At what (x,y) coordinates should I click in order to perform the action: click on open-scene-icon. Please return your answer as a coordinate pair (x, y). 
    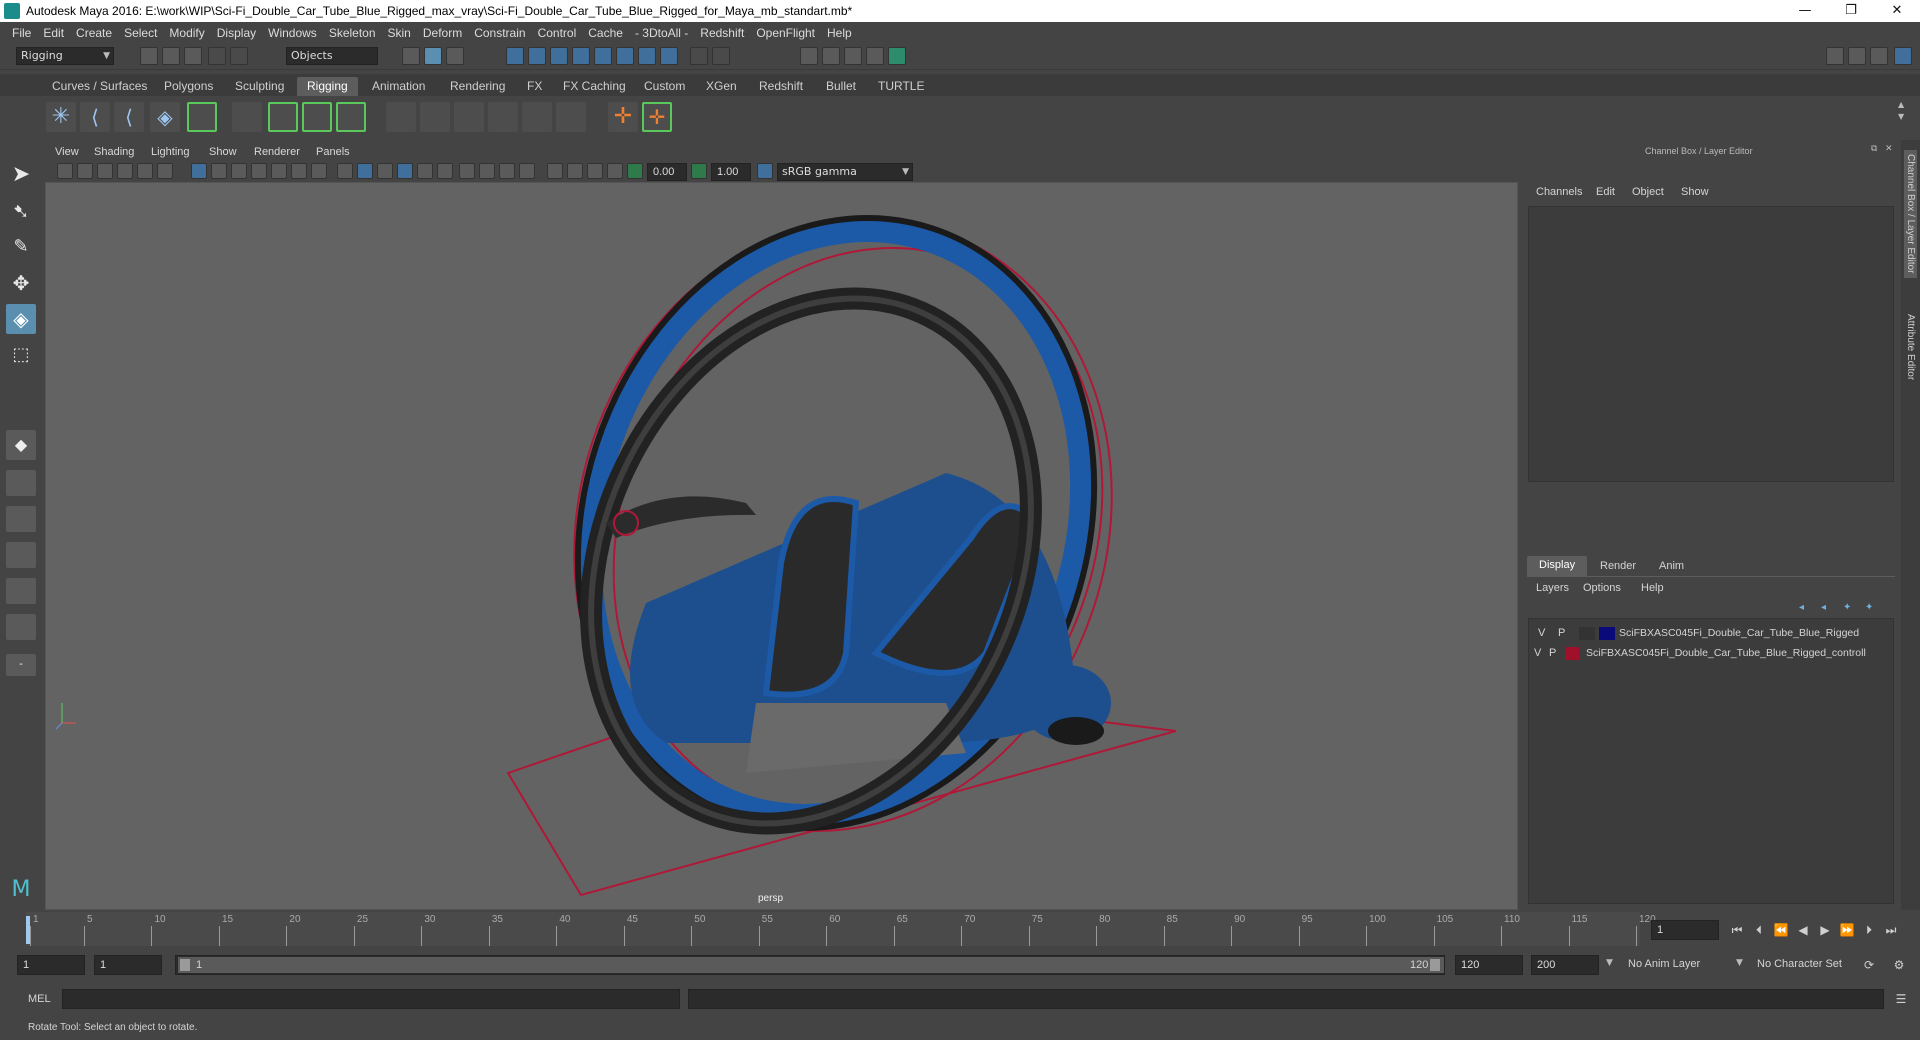
    Looking at the image, I should click on (171, 56).